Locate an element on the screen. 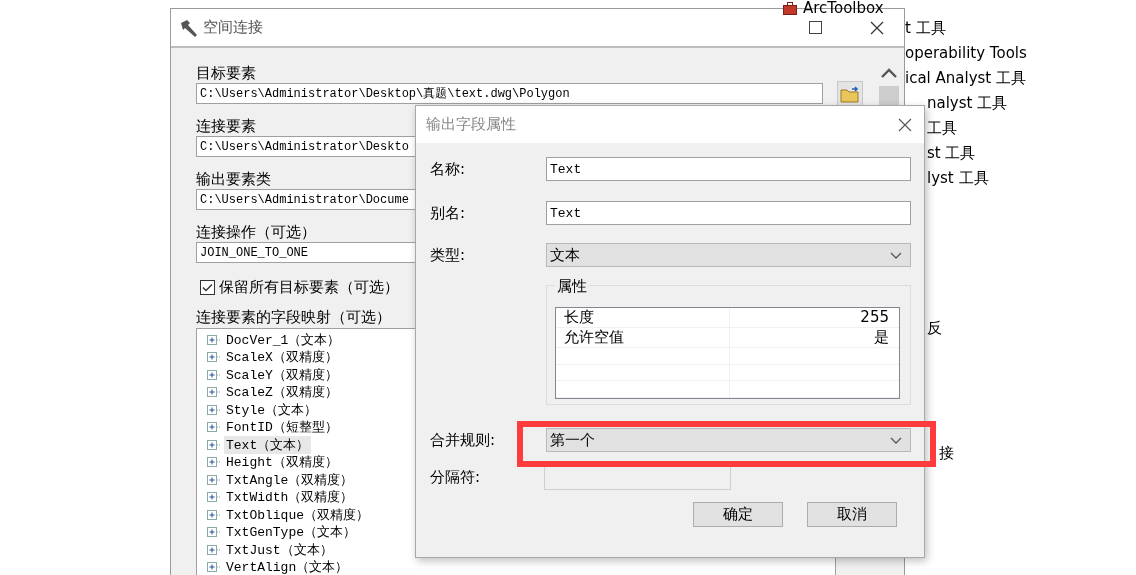 Image resolution: width=1136 pixels, height=575 pixels. field-label: 分隔符: is located at coordinates (456, 477).